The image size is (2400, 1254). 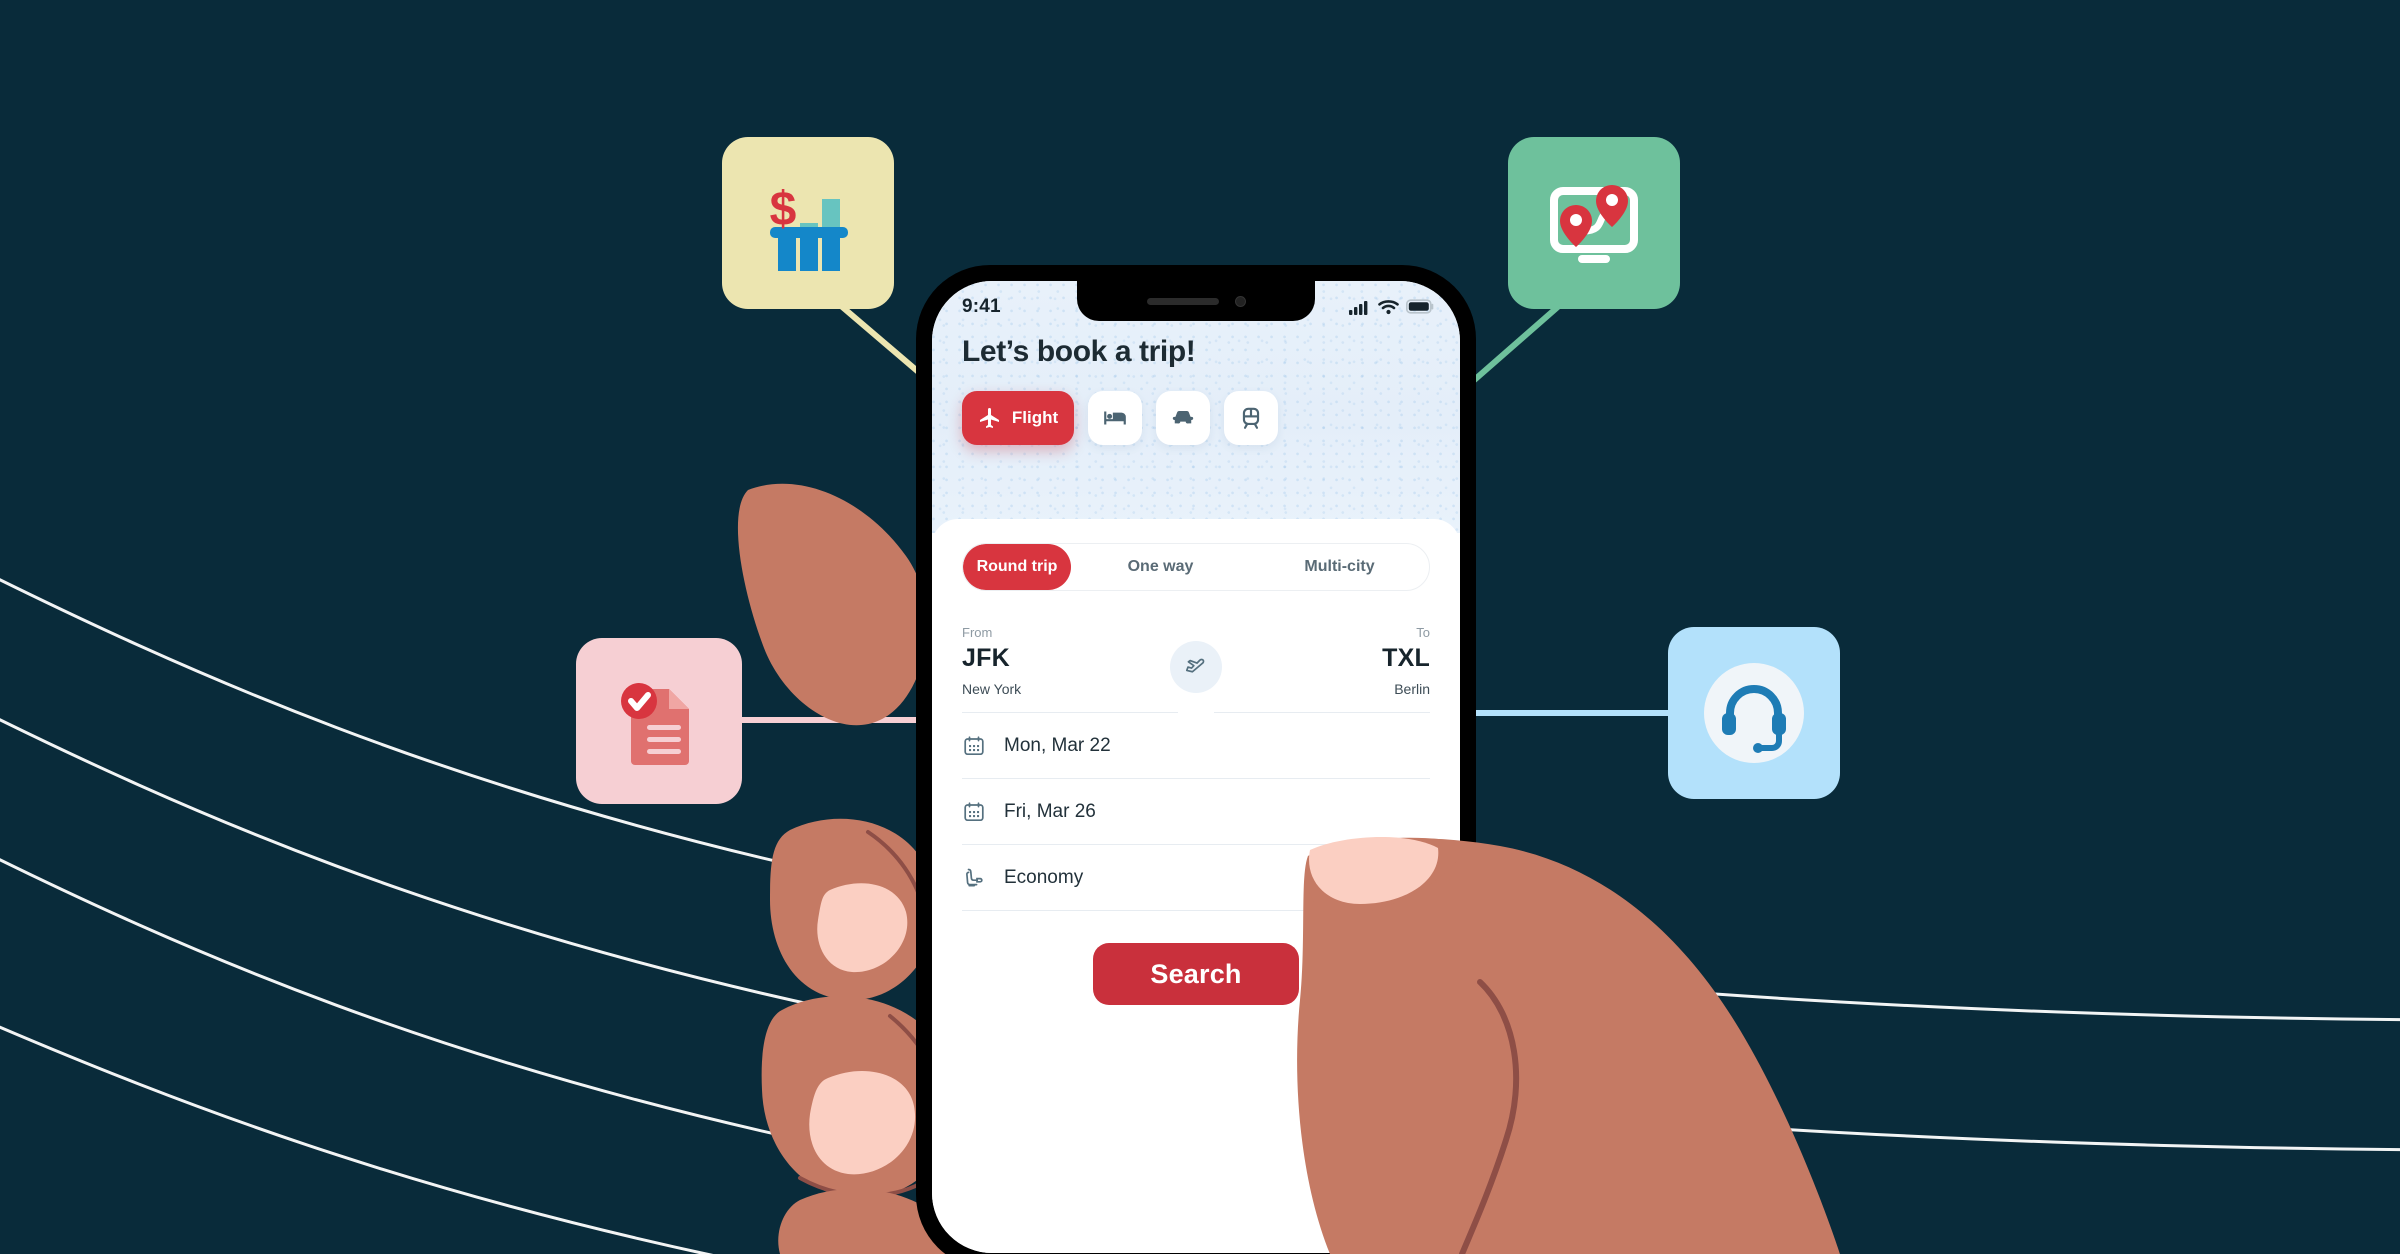 What do you see at coordinates (1160, 567) in the screenshot?
I see `tab-one-way: One way` at bounding box center [1160, 567].